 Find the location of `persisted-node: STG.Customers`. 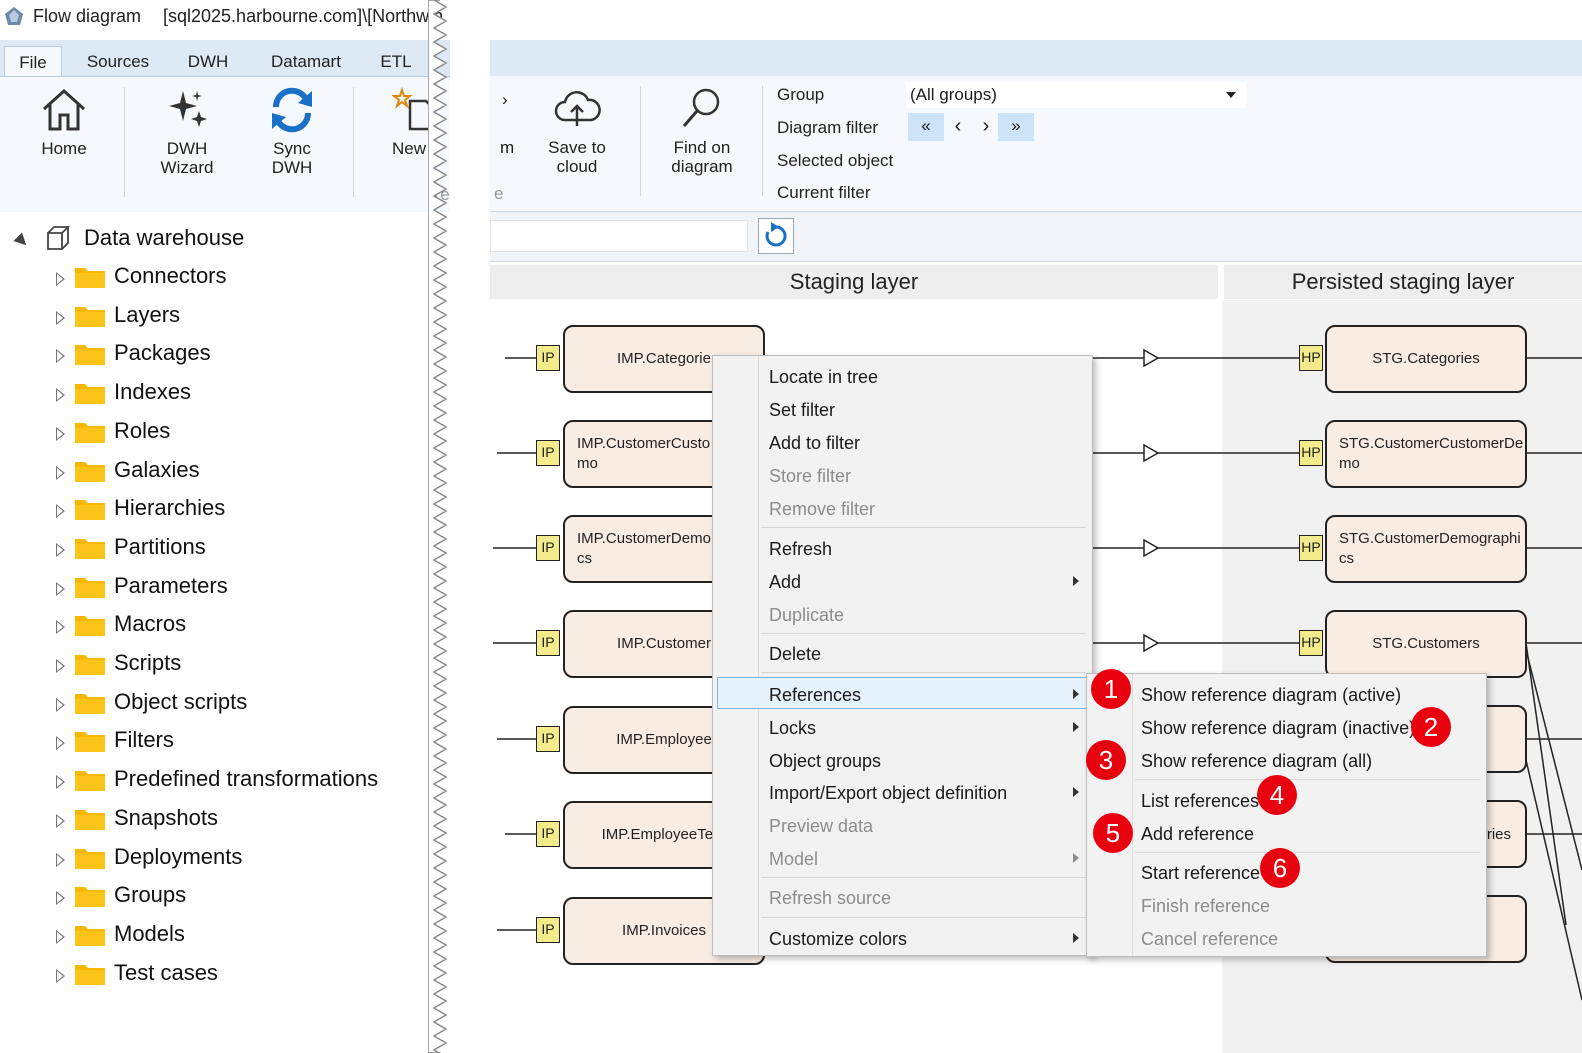

persisted-node: STG.Customers is located at coordinates (1426, 644).